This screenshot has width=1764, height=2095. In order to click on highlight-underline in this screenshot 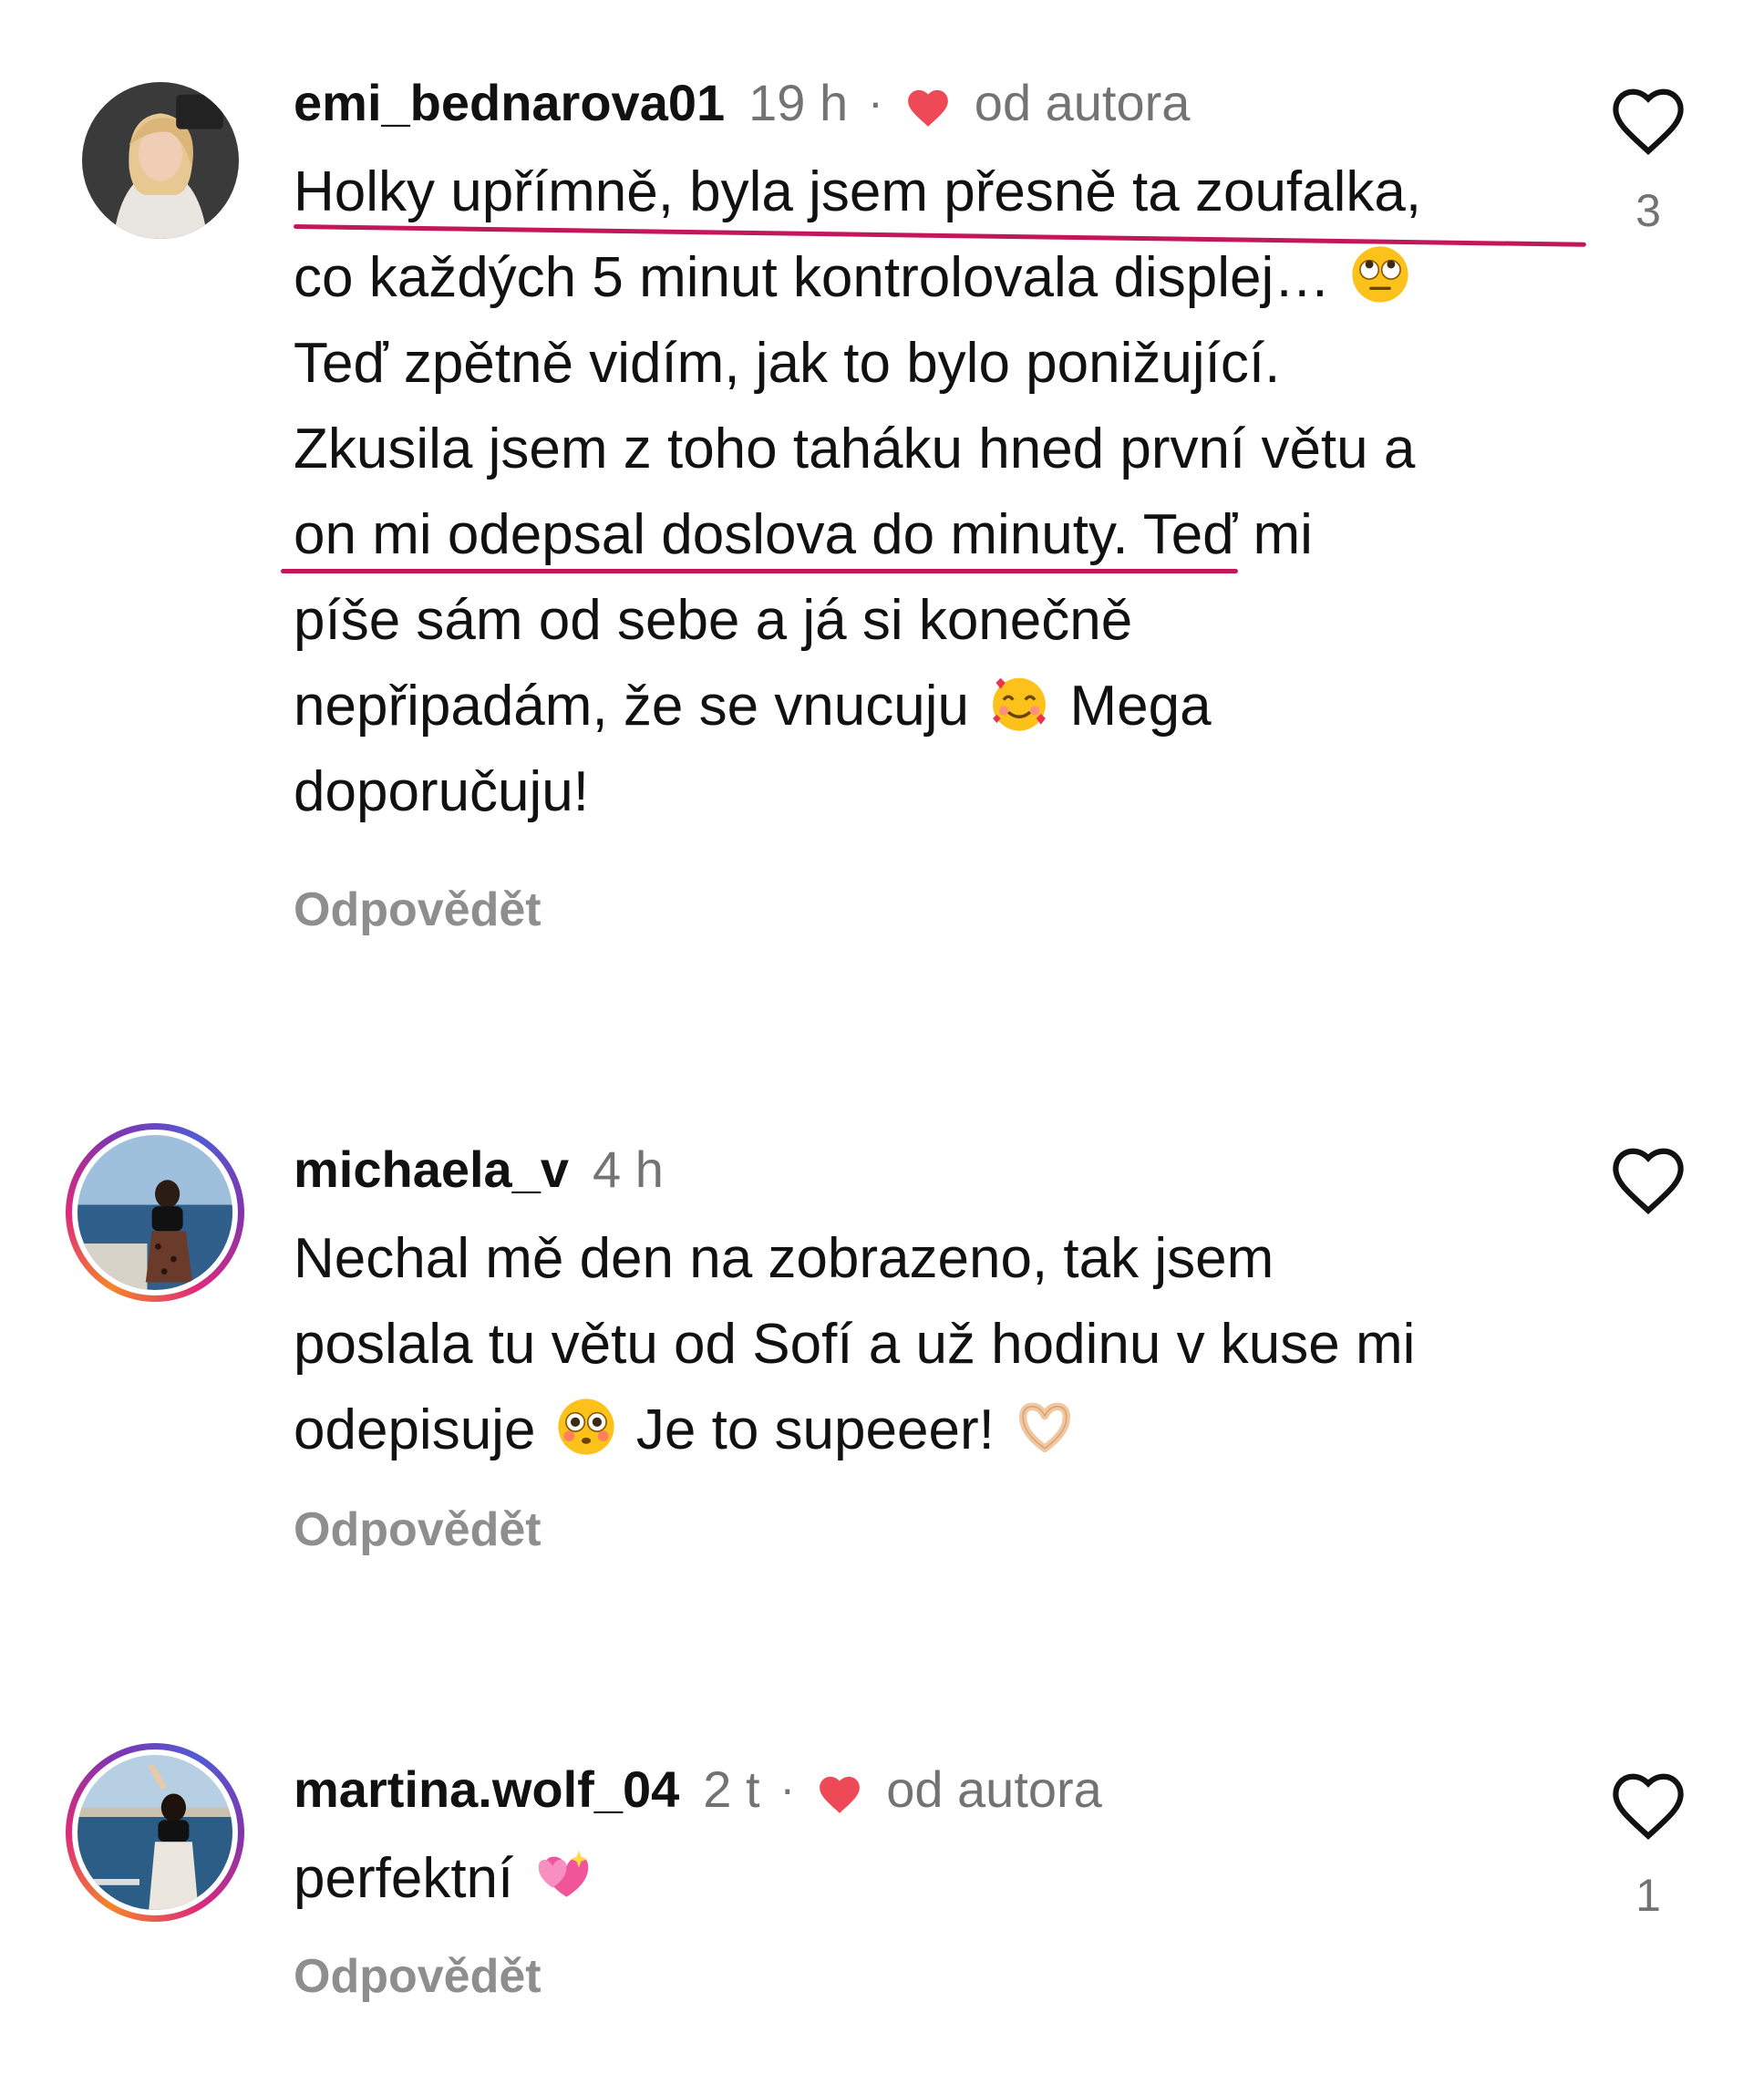, I will do `click(759, 571)`.